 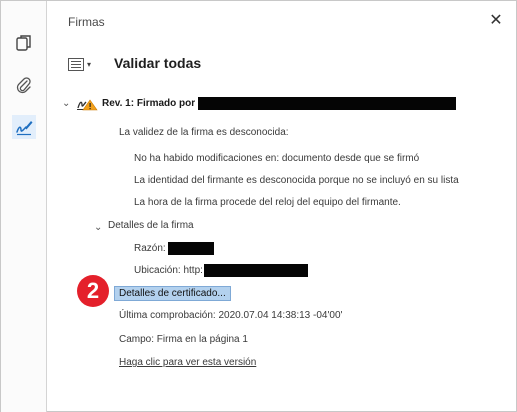 What do you see at coordinates (190, 248) in the screenshot?
I see `redacted-reason` at bounding box center [190, 248].